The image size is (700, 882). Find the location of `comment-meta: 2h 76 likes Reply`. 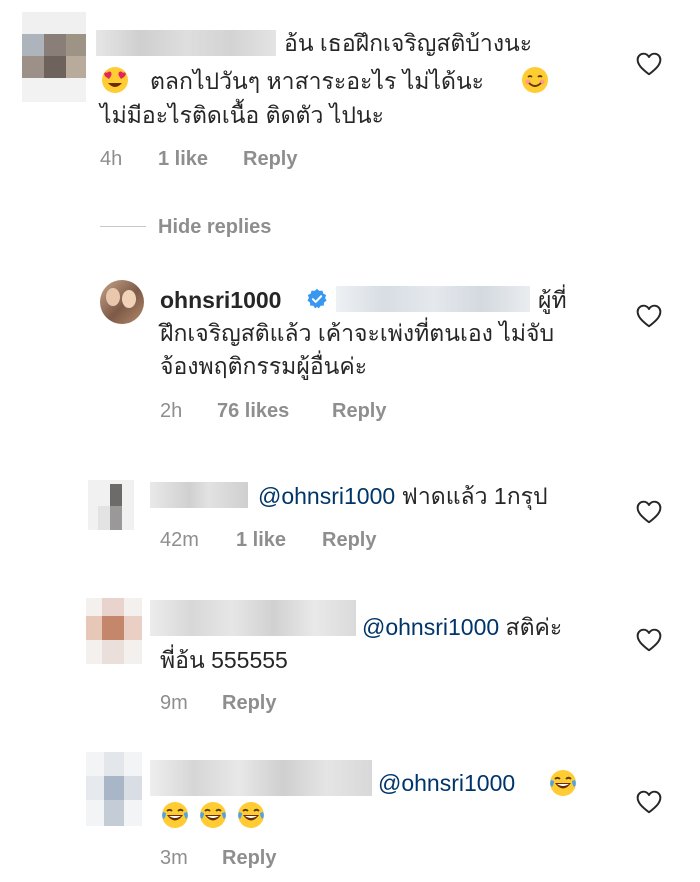

comment-meta: 2h 76 likes Reply is located at coordinates (310, 411).